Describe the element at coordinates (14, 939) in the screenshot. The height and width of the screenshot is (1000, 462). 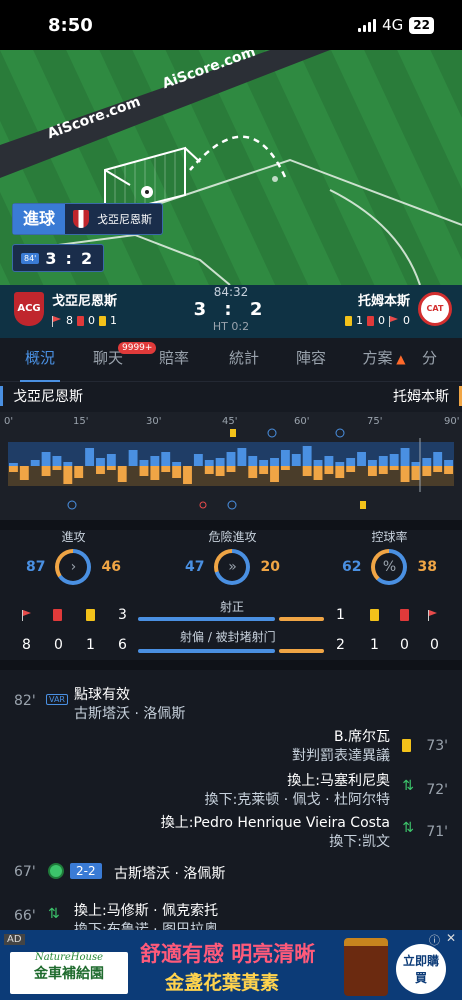
I see `ad-tag: AD` at that location.